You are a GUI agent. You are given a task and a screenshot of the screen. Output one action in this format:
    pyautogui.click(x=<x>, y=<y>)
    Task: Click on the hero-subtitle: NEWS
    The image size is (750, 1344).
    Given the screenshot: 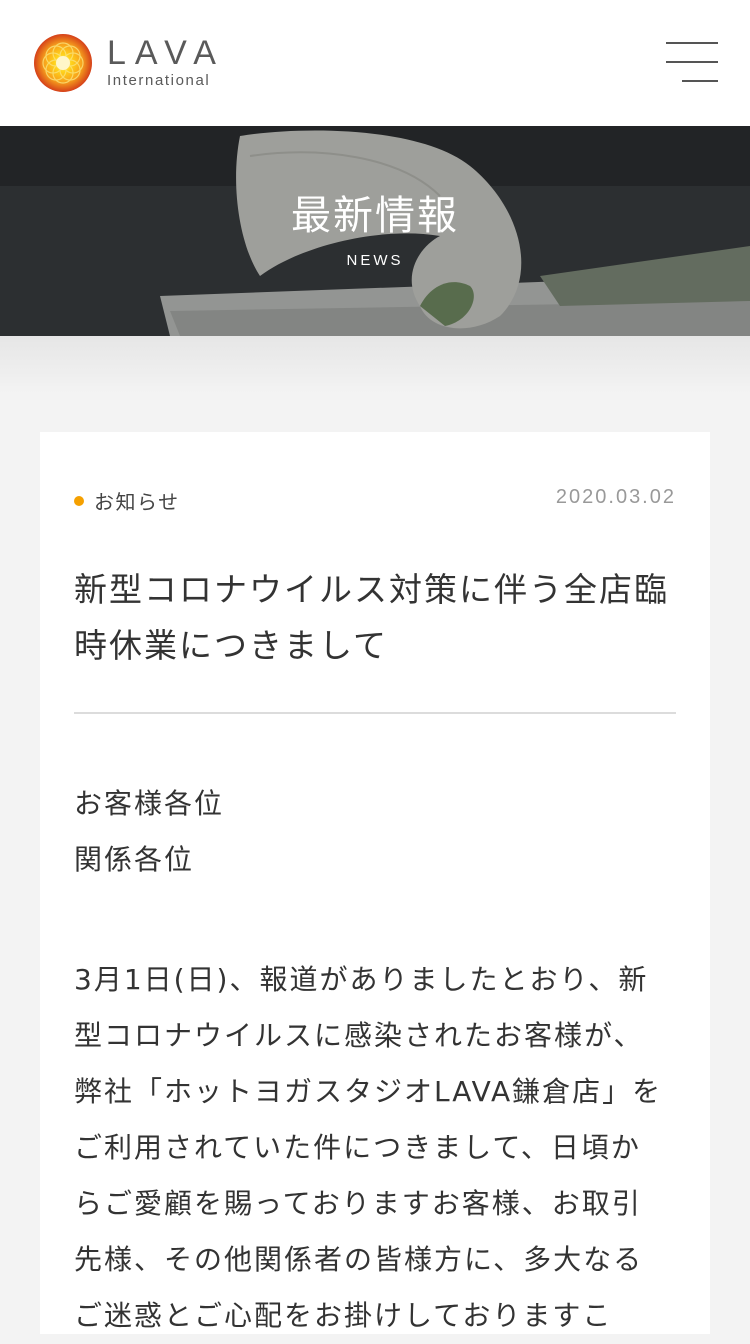 What is the action you would take?
    pyautogui.click(x=375, y=260)
    